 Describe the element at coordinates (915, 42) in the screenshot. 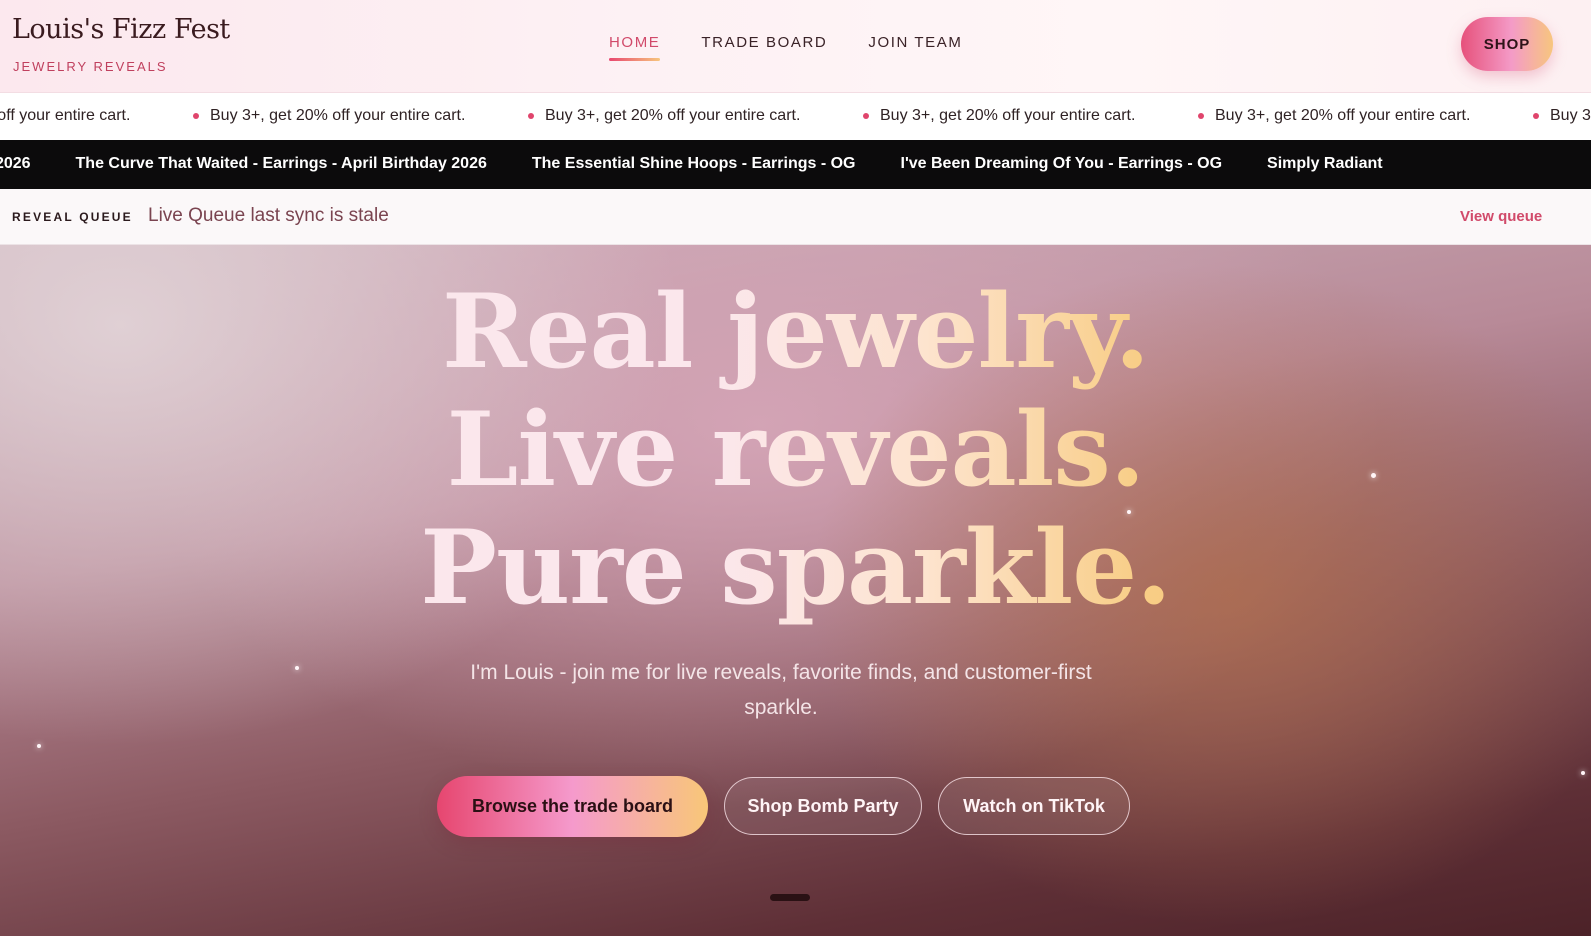

I see `nav-join-team: JOIN TEAM` at that location.